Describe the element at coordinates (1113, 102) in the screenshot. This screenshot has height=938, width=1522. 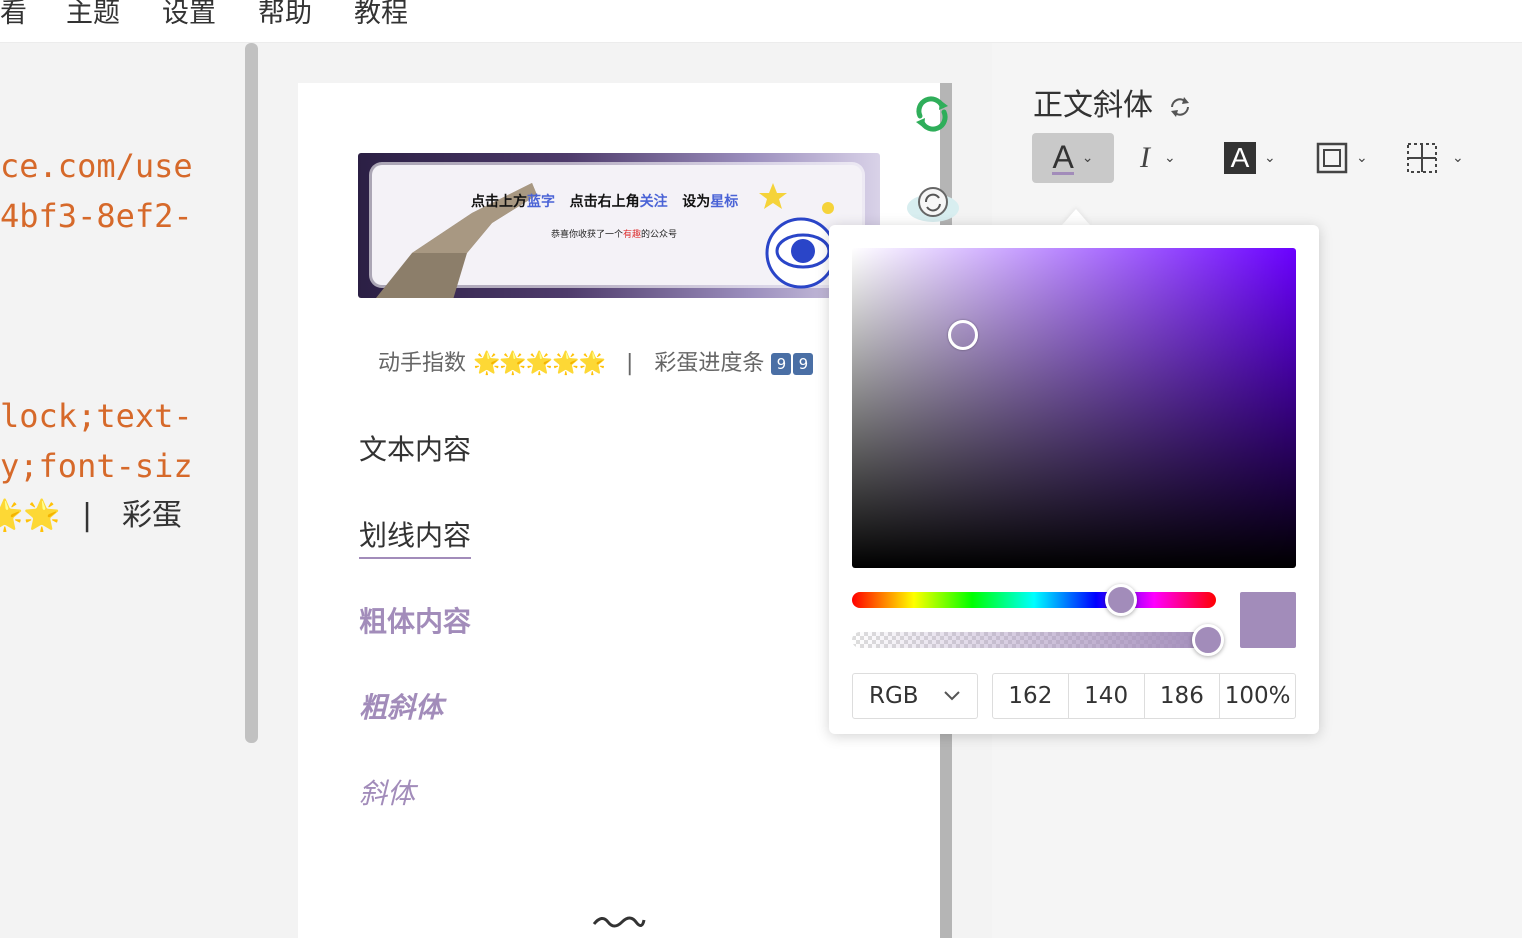
I see `panel-title: 正文斜体` at that location.